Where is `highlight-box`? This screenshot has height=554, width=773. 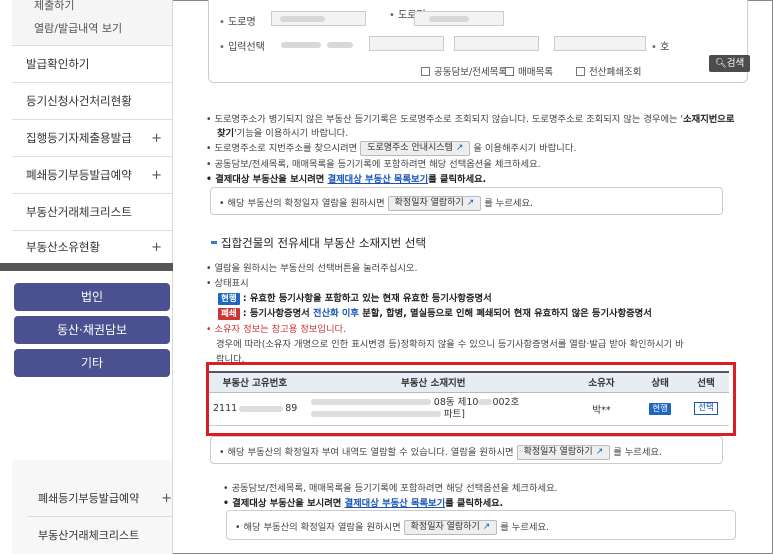
highlight-box is located at coordinates (471, 399).